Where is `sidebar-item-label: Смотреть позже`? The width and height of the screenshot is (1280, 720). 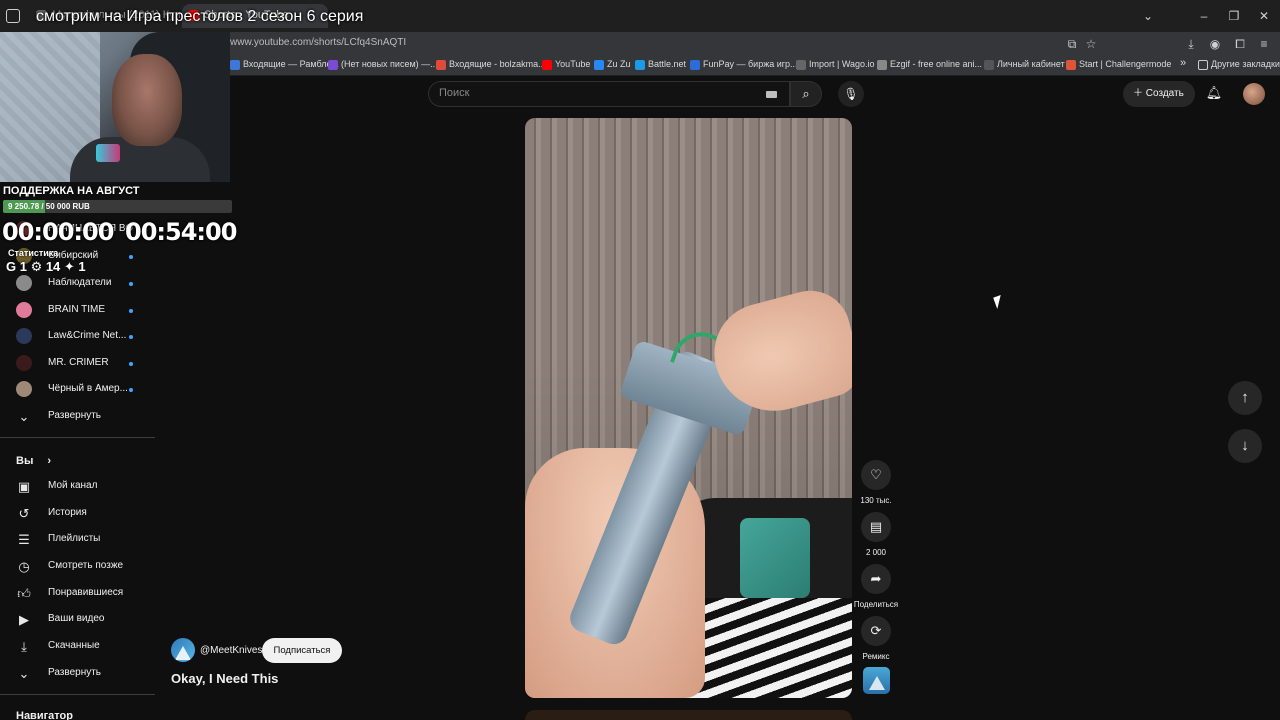
sidebar-item-label: Смотреть позже is located at coordinates (86, 565).